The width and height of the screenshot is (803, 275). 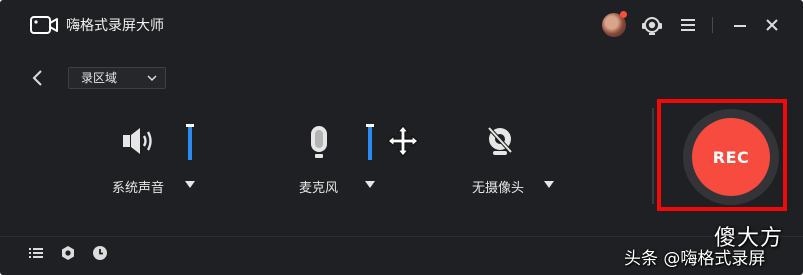 What do you see at coordinates (370, 184) in the screenshot?
I see `microphone-dropdown-icon` at bounding box center [370, 184].